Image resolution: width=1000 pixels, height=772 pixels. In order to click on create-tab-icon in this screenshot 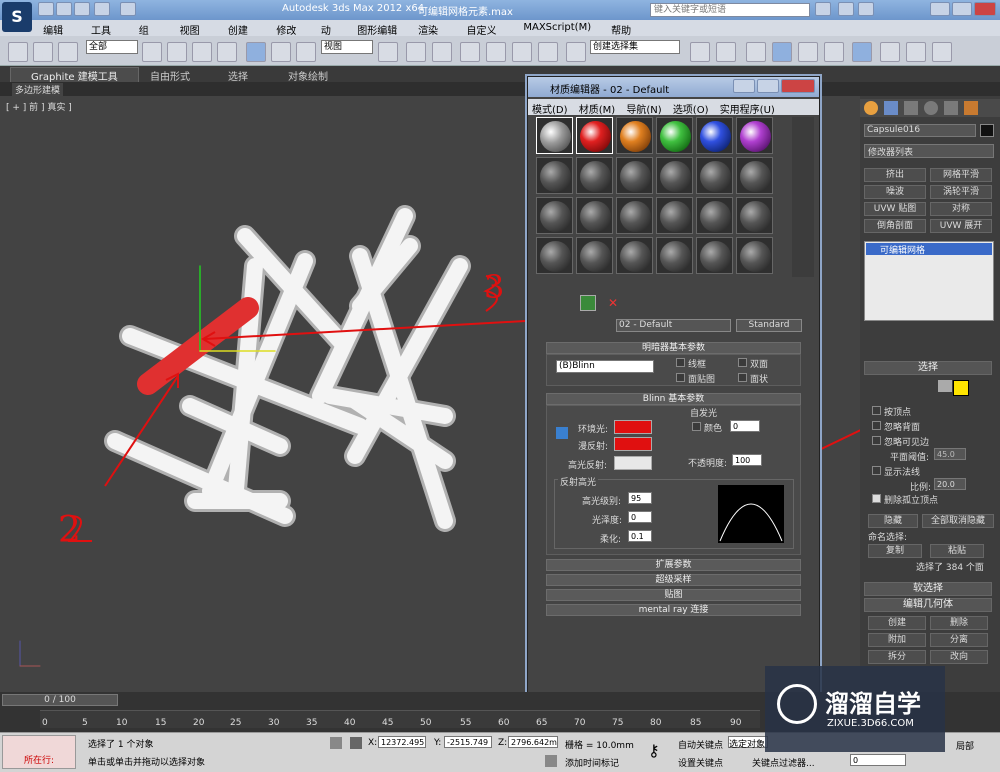, I will do `click(871, 108)`.